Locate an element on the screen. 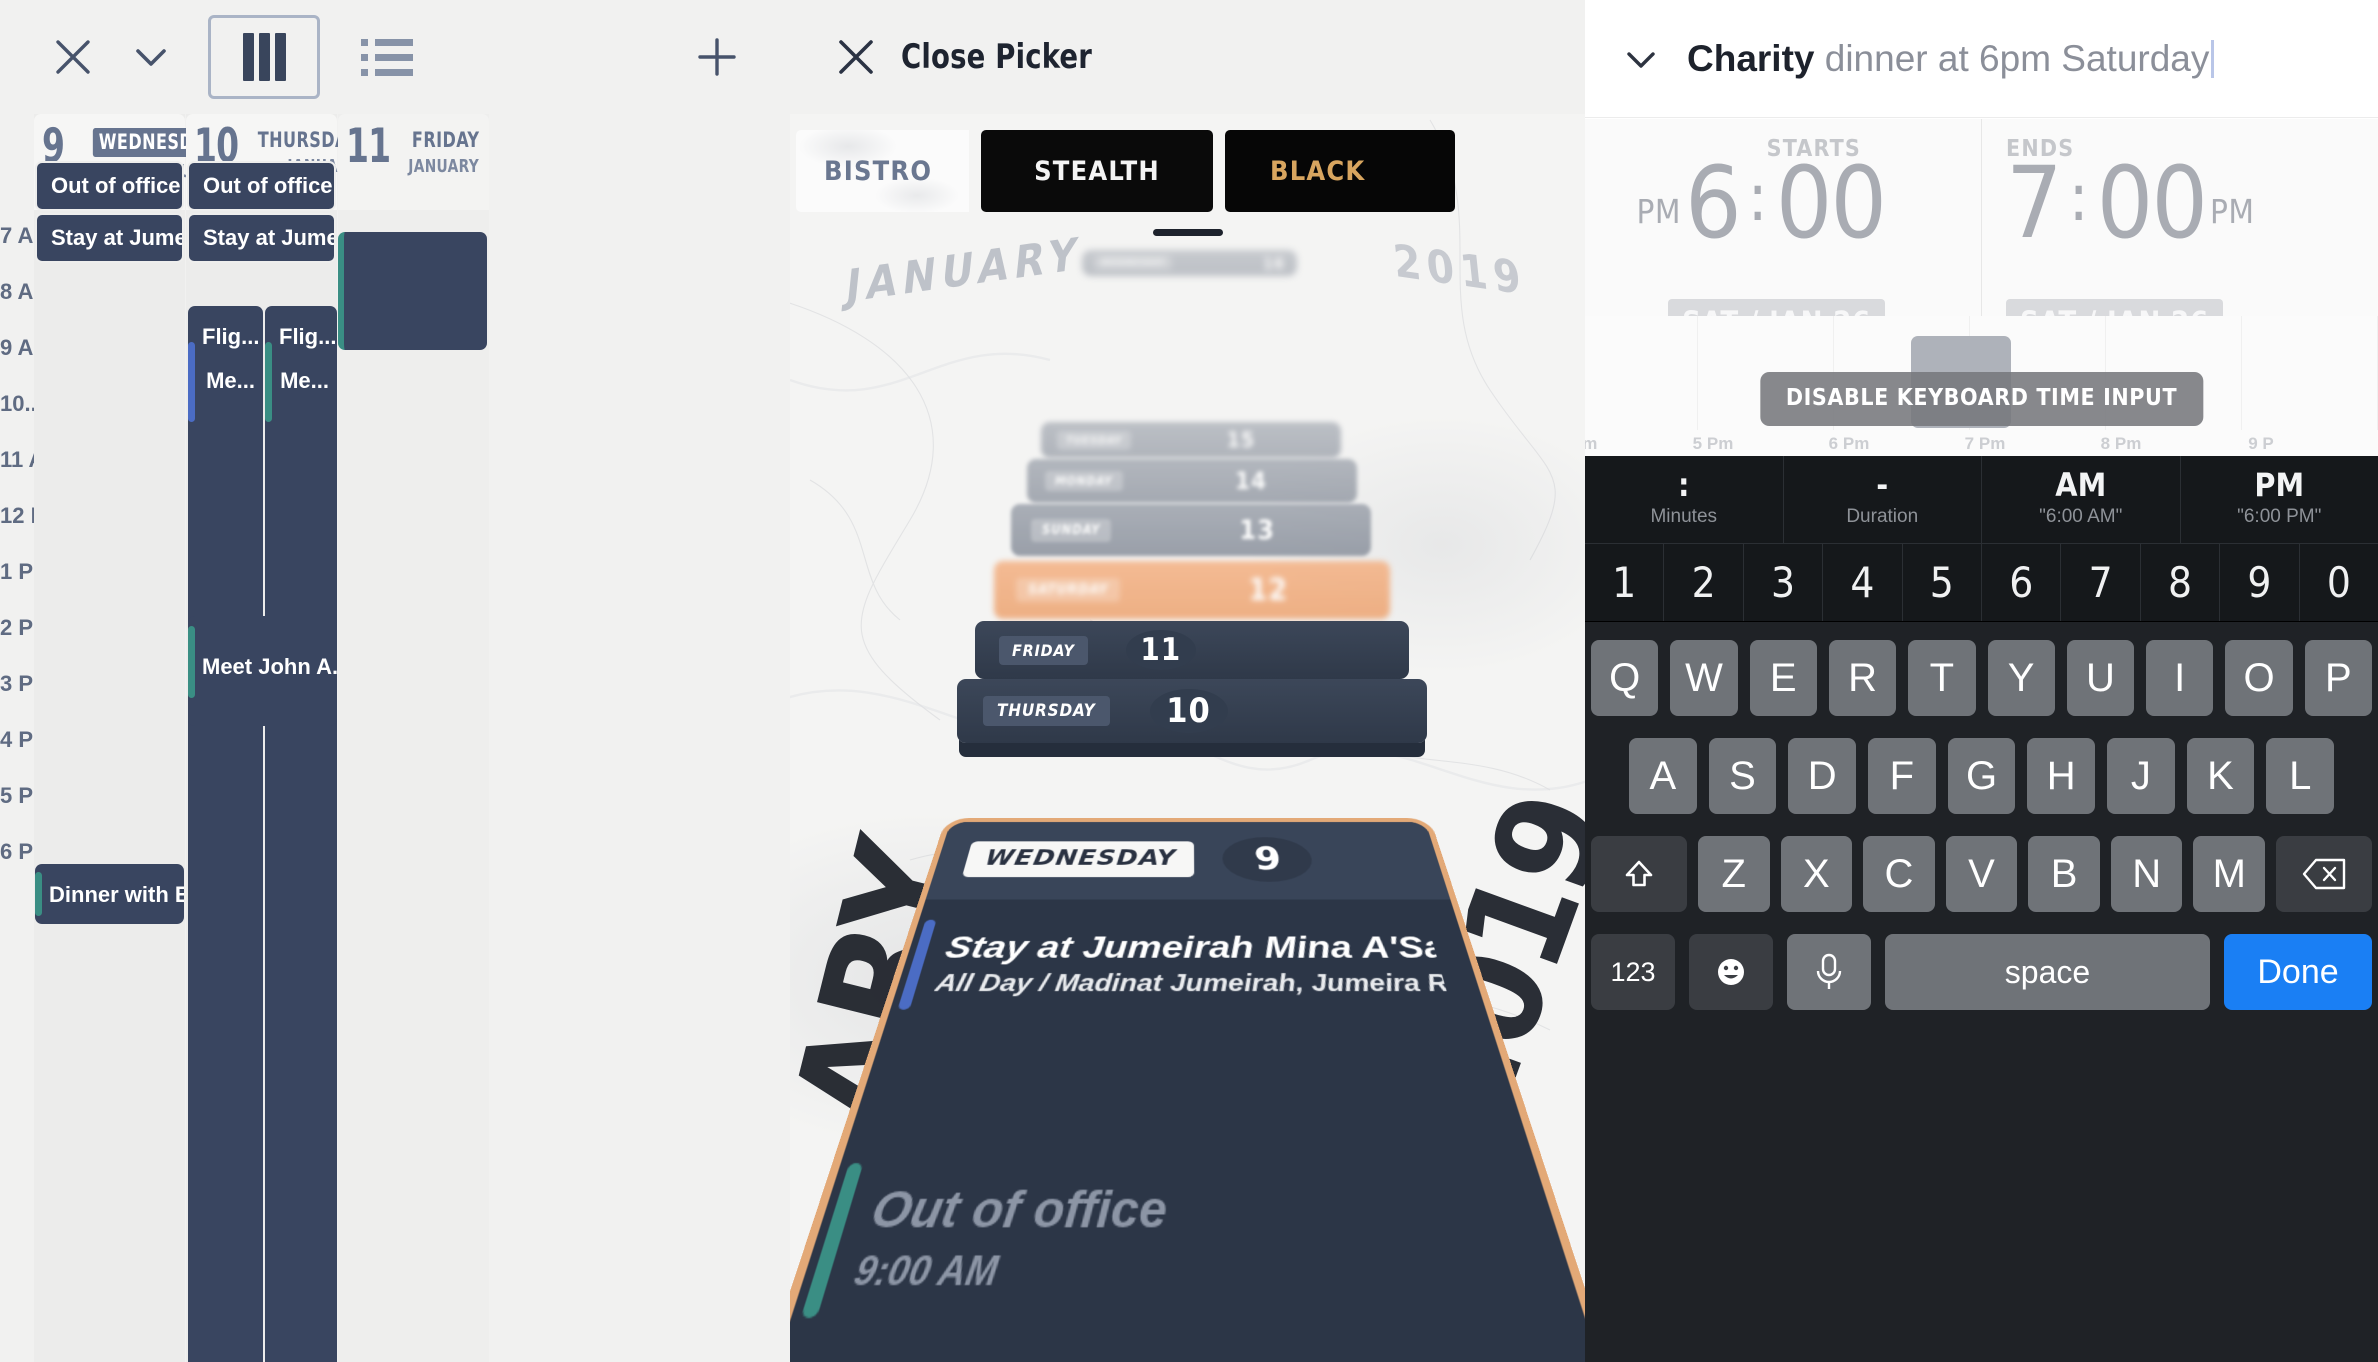  card-weekday: SATURDAY is located at coordinates (1068, 590).